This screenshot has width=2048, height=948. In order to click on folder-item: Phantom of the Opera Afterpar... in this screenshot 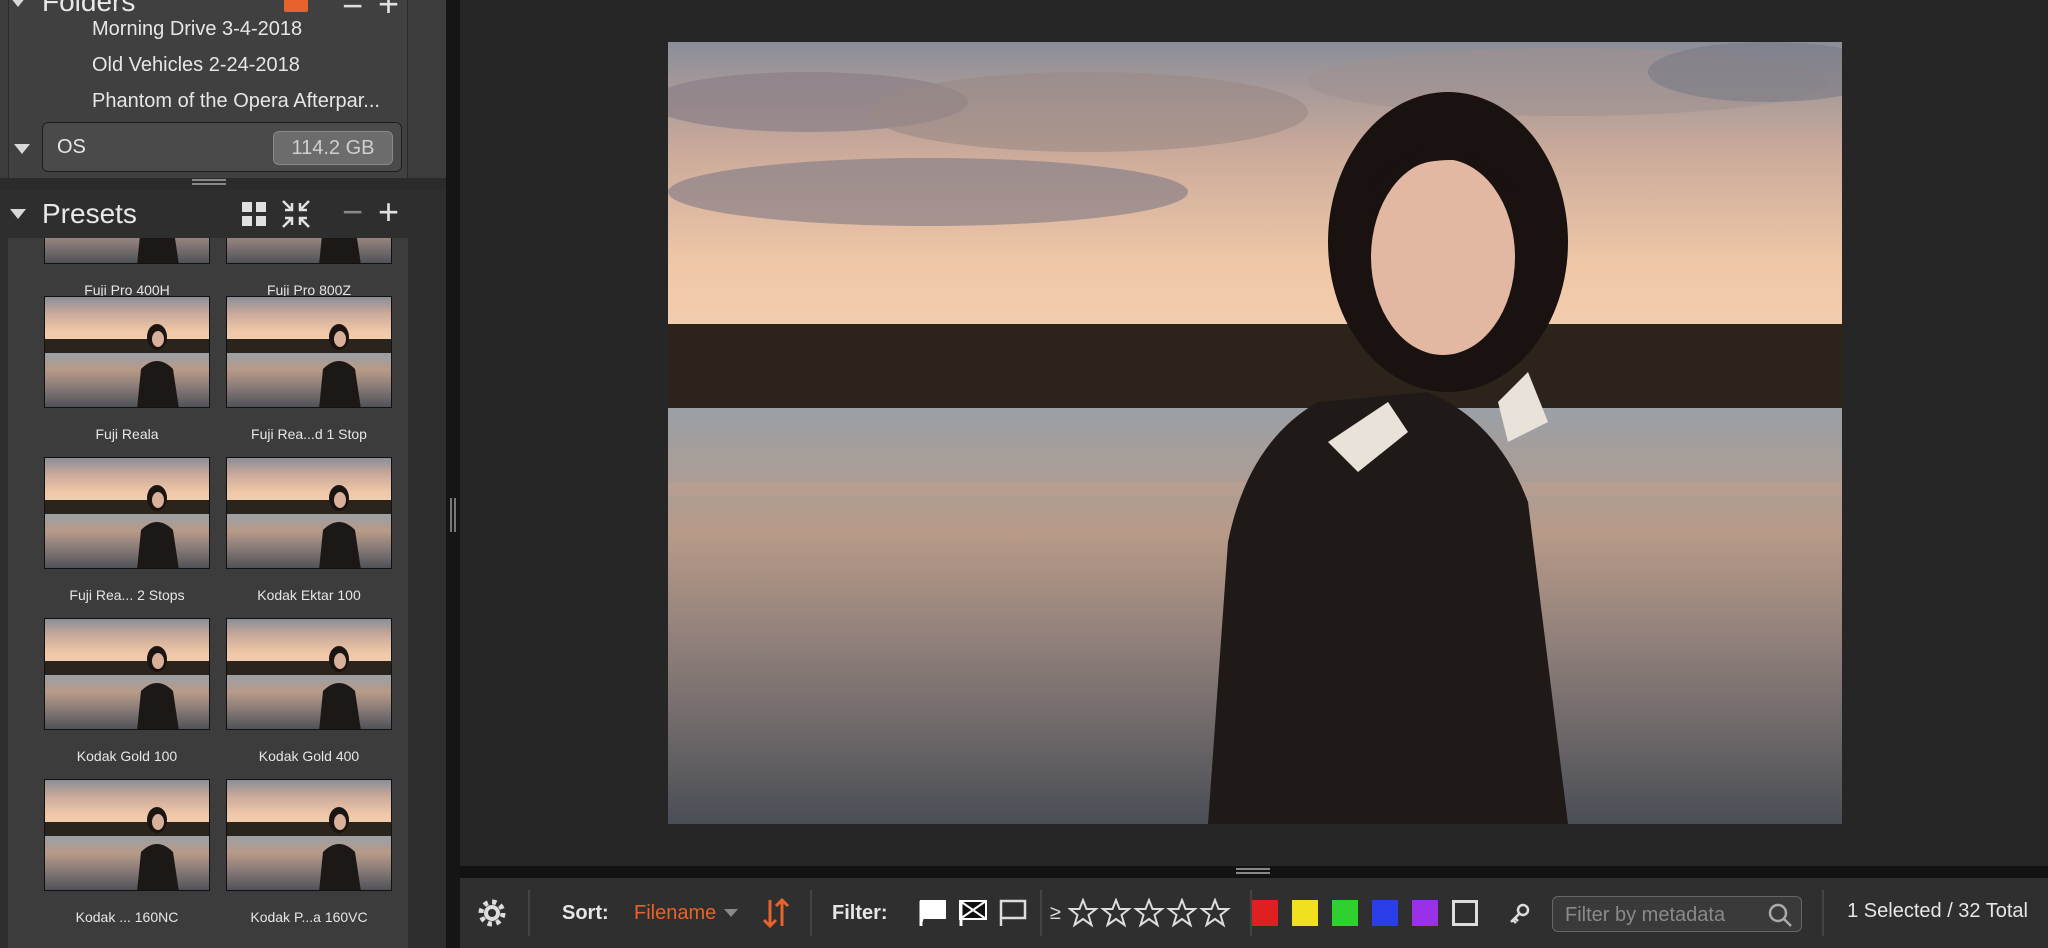, I will do `click(236, 101)`.